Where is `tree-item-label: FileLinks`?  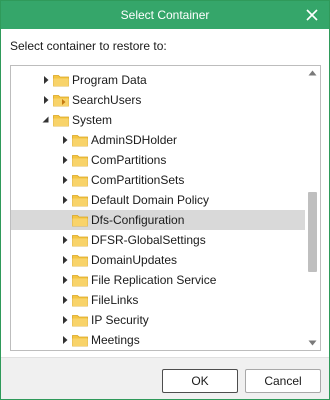
tree-item-label: FileLinks is located at coordinates (115, 300).